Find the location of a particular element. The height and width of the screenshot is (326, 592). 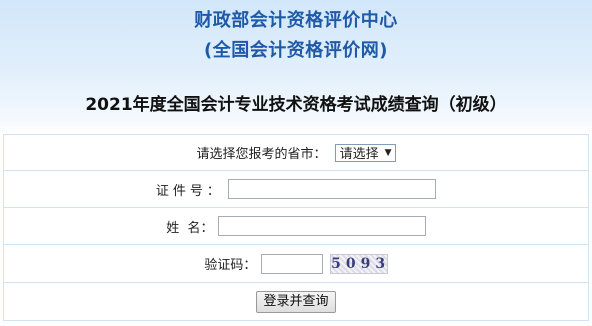

province-row: 请选择您报考的省市： 请选择 ▼ is located at coordinates (296, 152).